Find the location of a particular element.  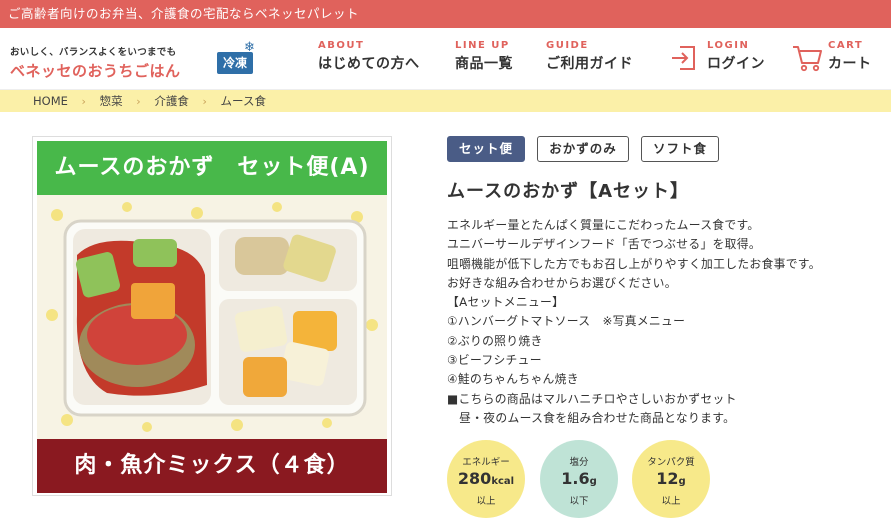

description-line: ①ハンバーグトマトソース ※写真メニュー is located at coordinates (566, 321).